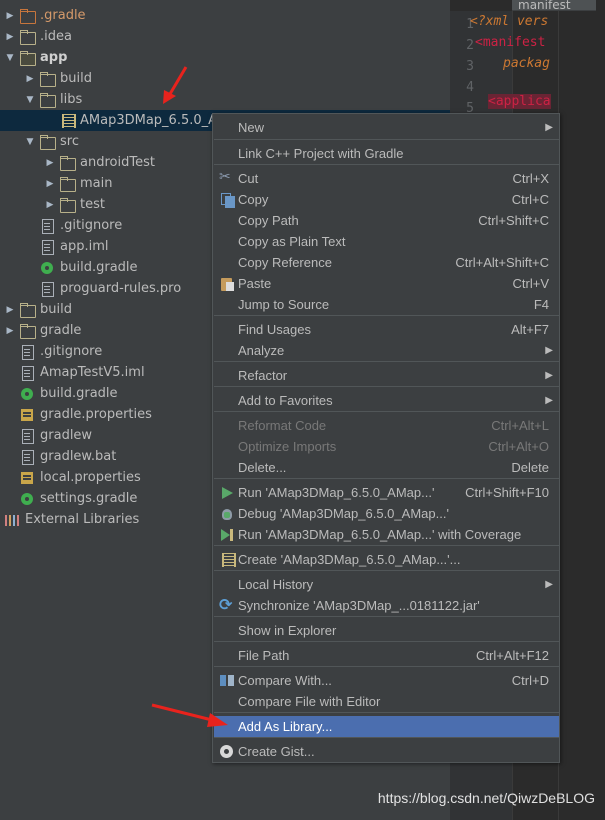 The width and height of the screenshot is (605, 820). Describe the element at coordinates (470, 45) in the screenshot. I see `line-number: 2` at that location.